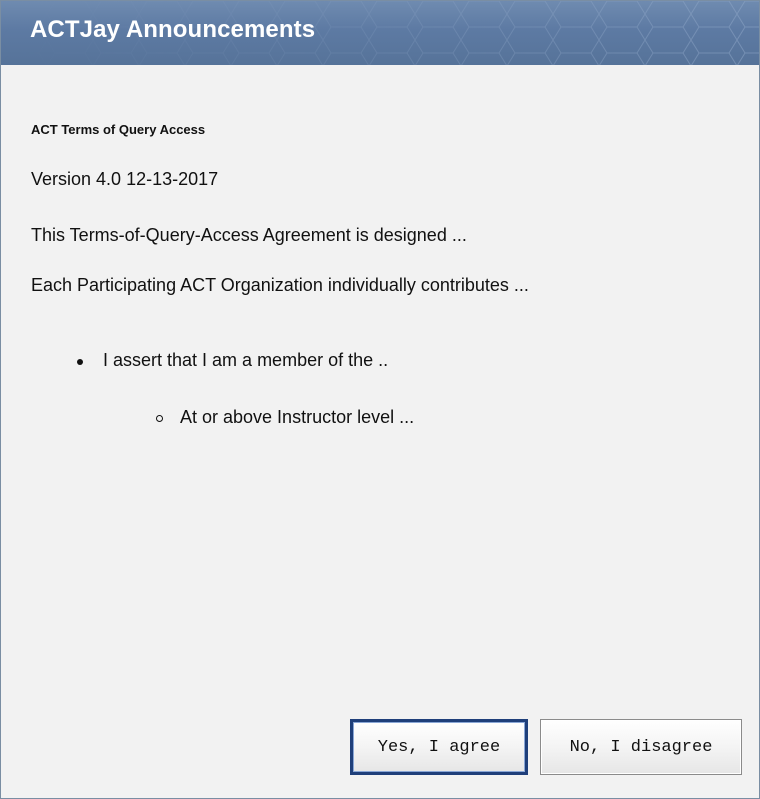 The height and width of the screenshot is (799, 760). Describe the element at coordinates (118, 129) in the screenshot. I see `terms-heading: ACT Terms of Query Access` at that location.